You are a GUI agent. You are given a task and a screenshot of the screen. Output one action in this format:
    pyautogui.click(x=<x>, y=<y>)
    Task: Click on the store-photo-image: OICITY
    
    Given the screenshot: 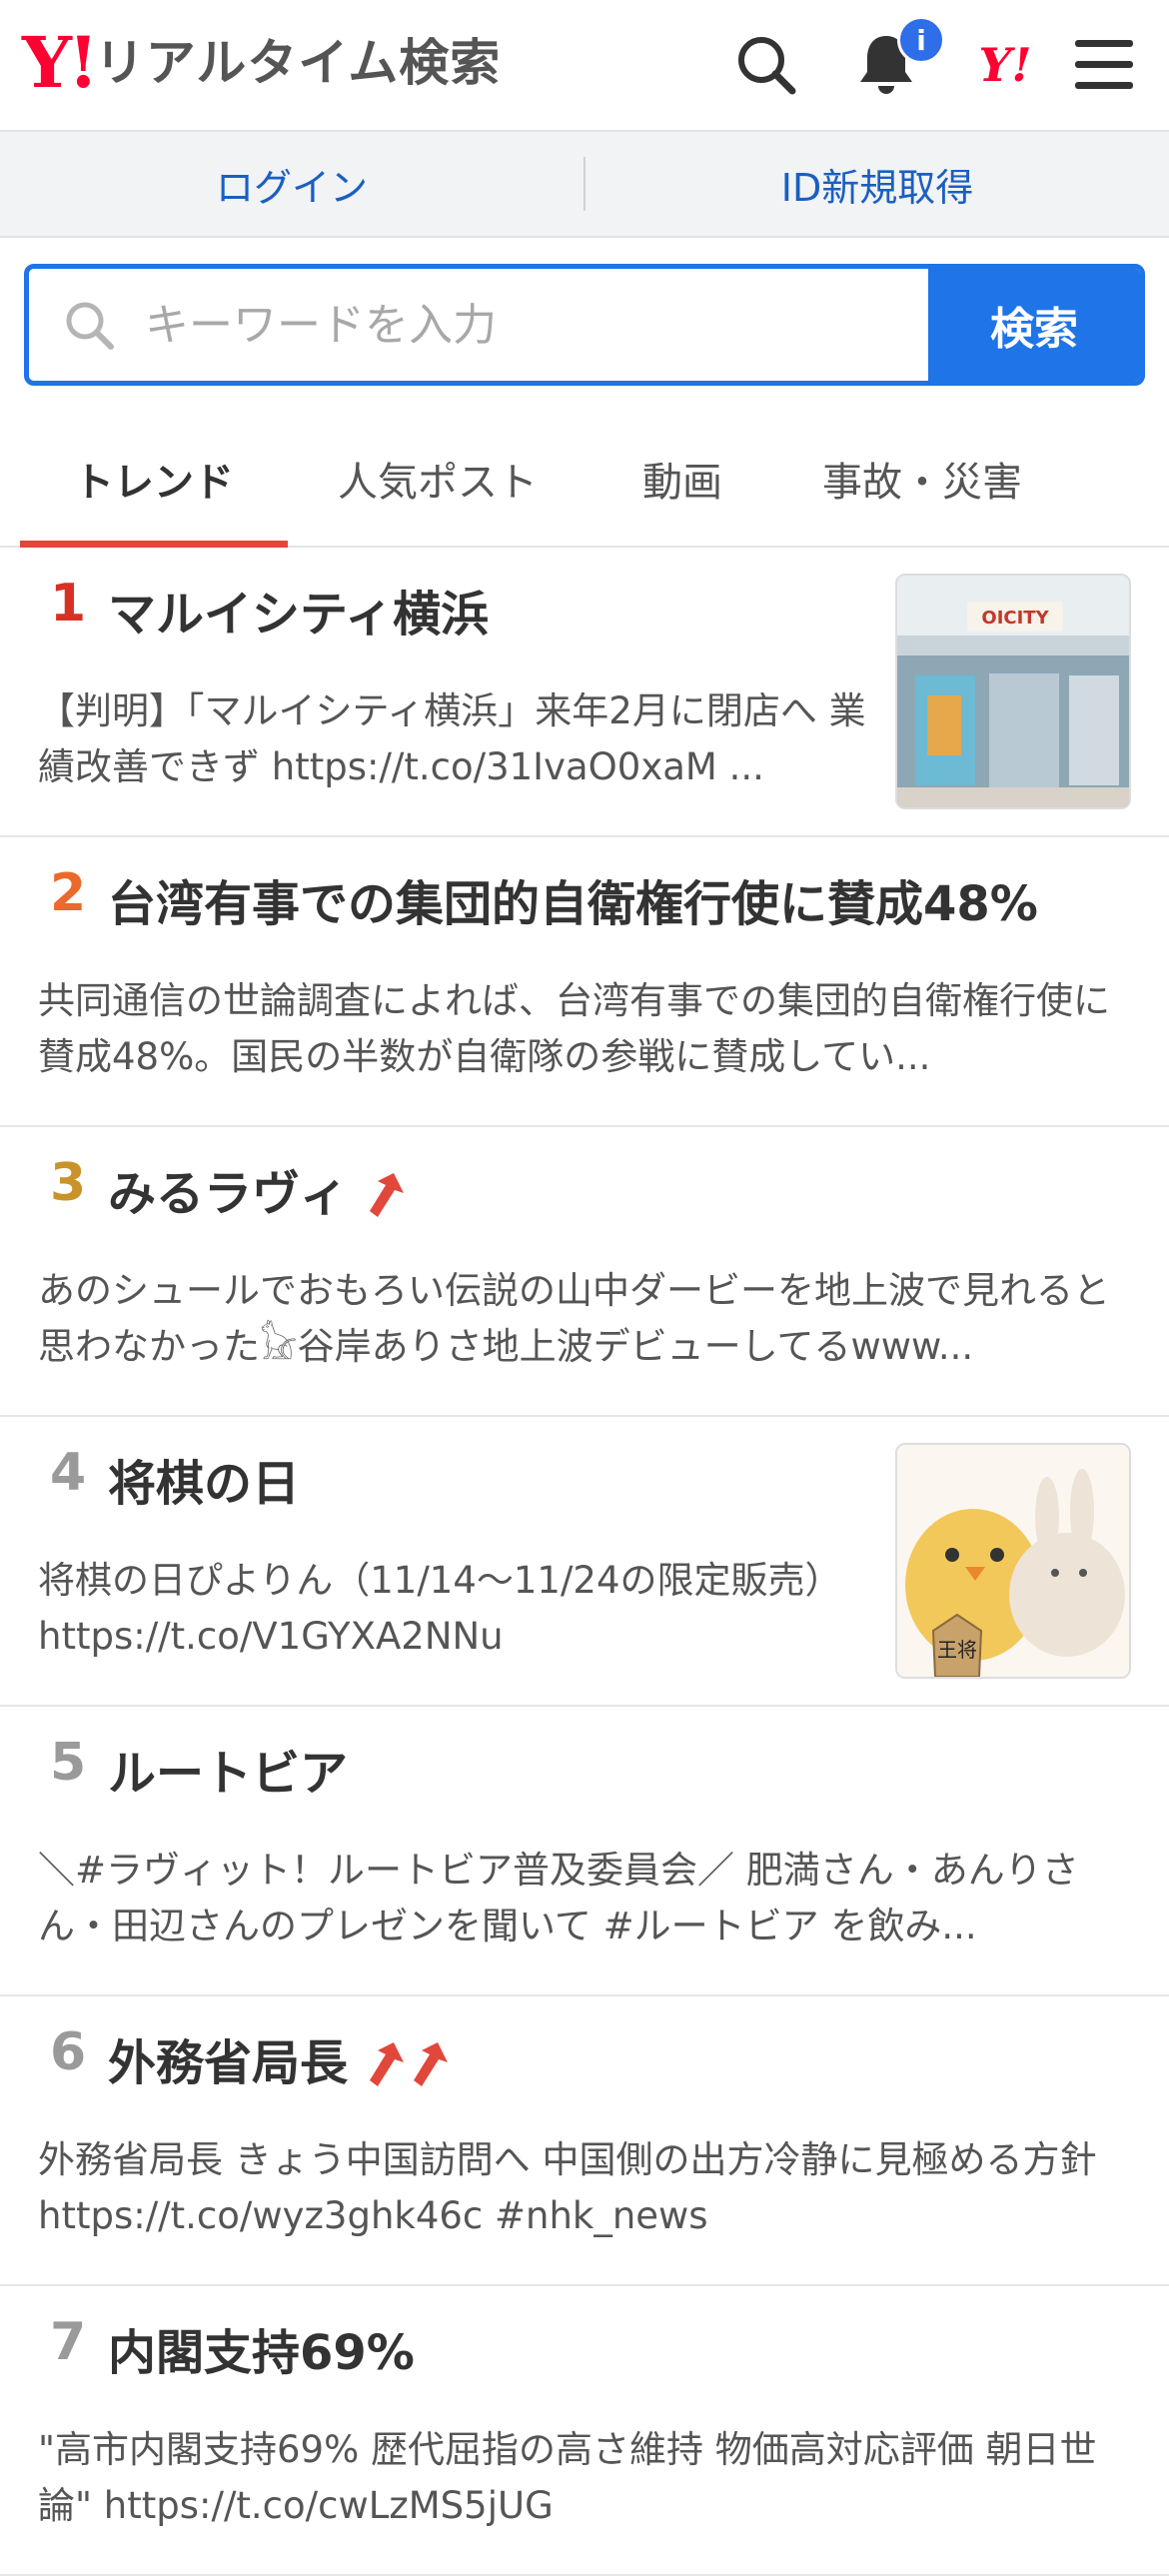 What is the action you would take?
    pyautogui.click(x=1013, y=691)
    